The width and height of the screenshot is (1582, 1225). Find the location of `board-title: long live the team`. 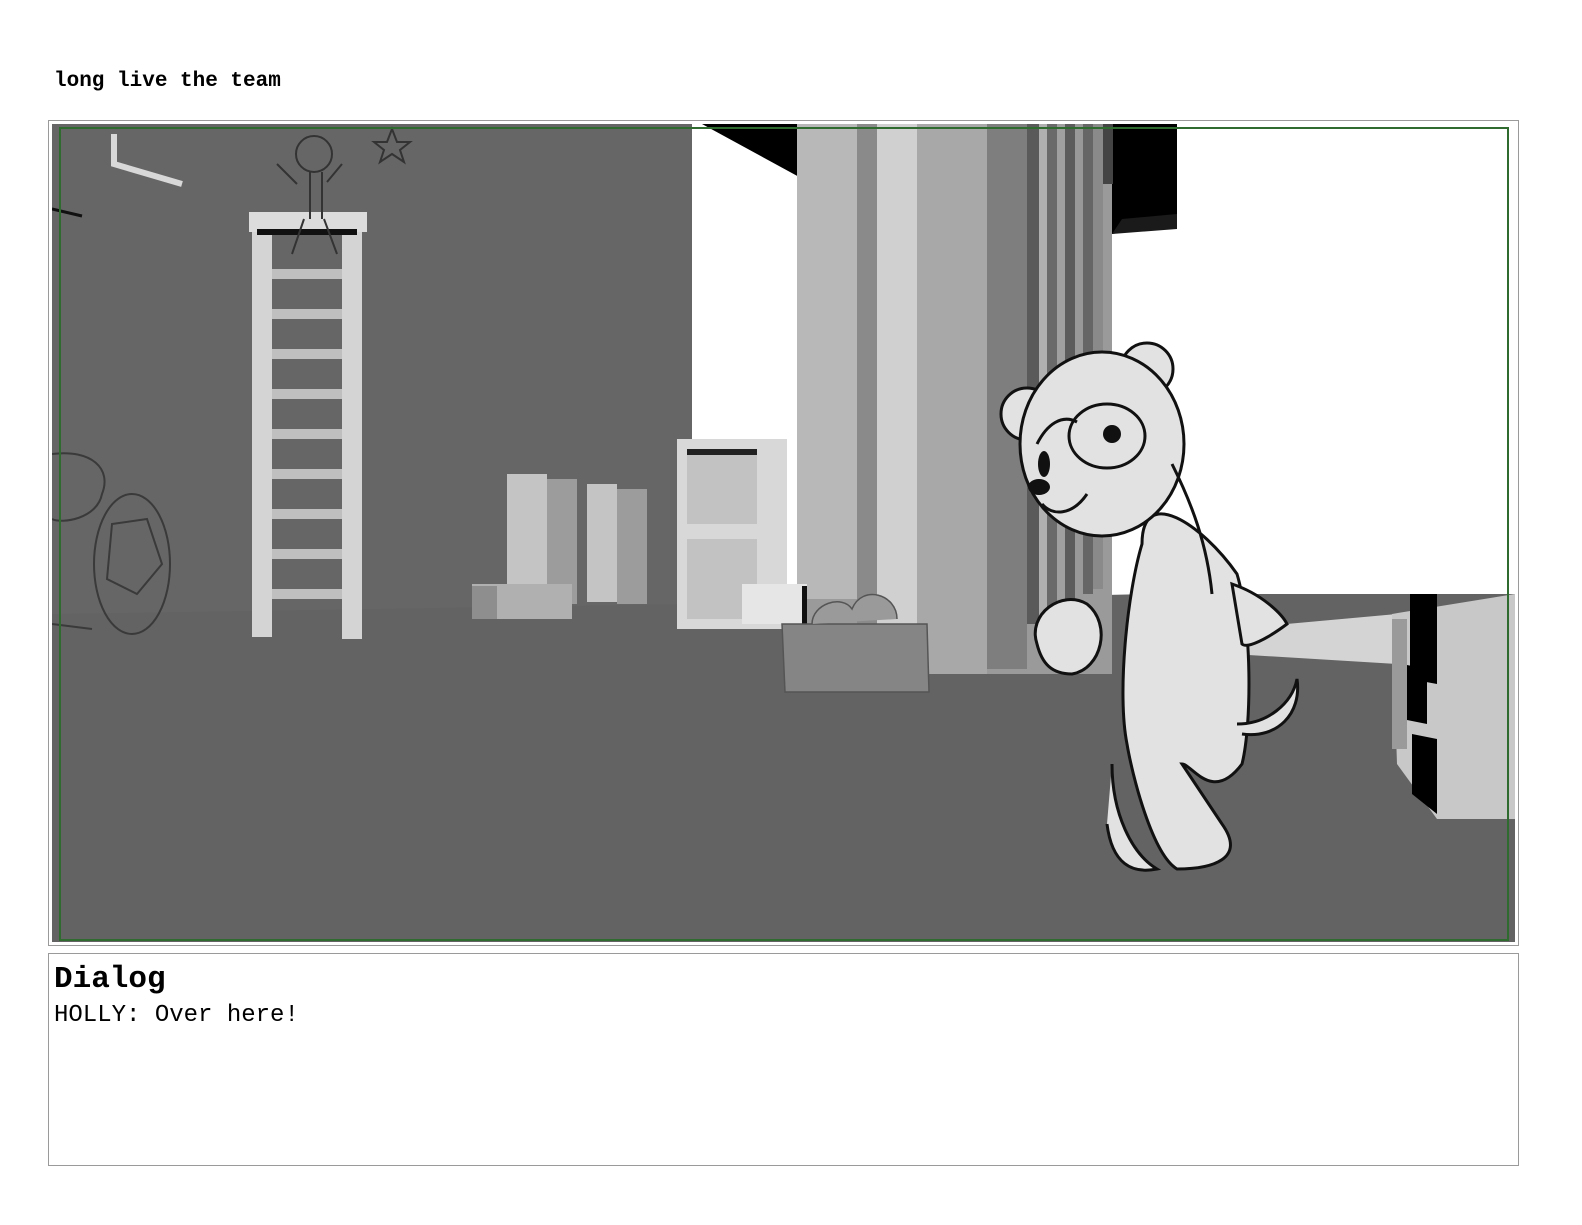

board-title: long live the team is located at coordinates (167, 81).